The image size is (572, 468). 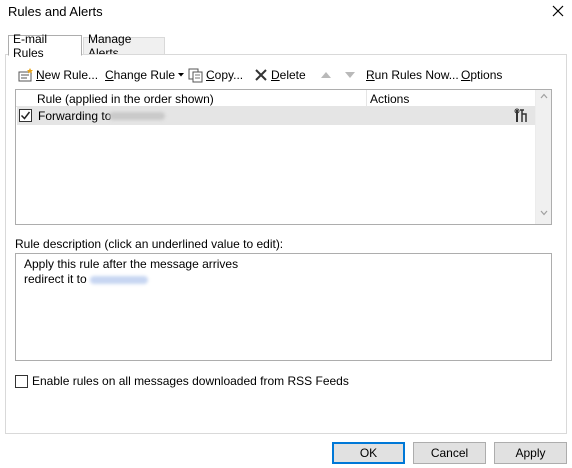 What do you see at coordinates (137, 116) in the screenshot?
I see `redacted-recipient` at bounding box center [137, 116].